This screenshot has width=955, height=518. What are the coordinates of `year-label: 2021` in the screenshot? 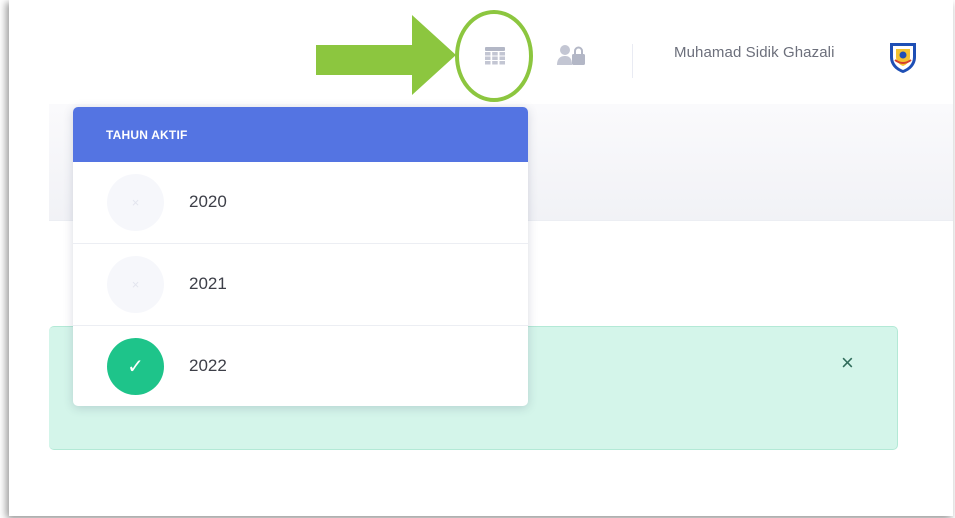 It's located at (208, 283).